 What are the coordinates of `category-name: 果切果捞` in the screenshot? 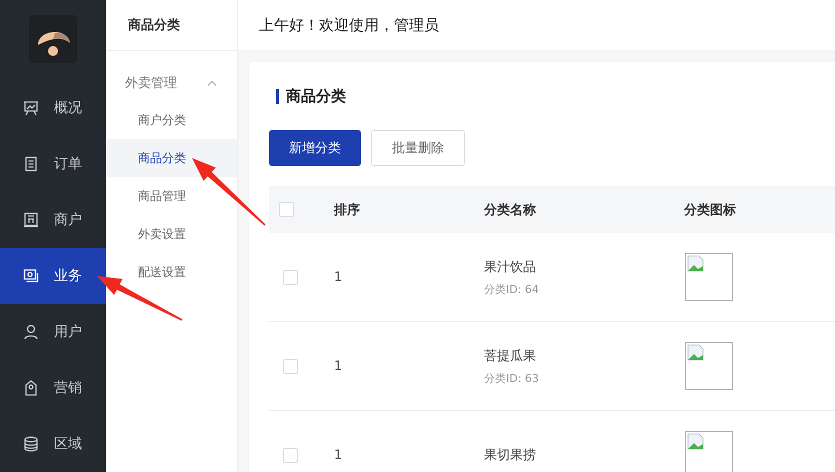 It's located at (510, 455).